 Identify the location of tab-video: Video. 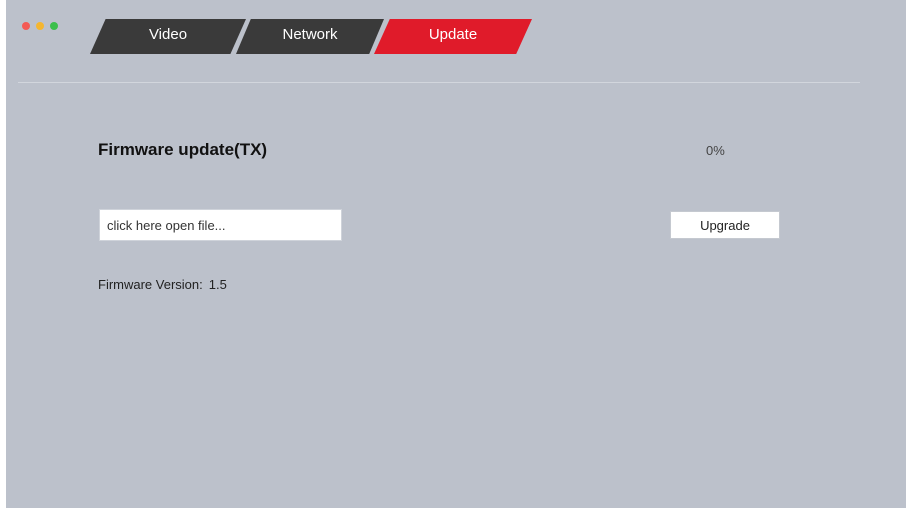
(168, 36).